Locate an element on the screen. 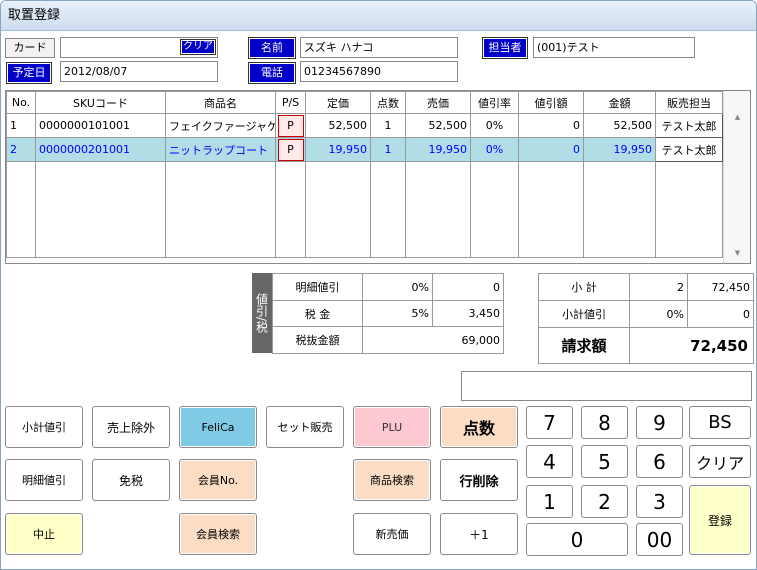 Image resolution: width=757 pixels, height=570 pixels. billed-amount: 72,450 is located at coordinates (691, 345).